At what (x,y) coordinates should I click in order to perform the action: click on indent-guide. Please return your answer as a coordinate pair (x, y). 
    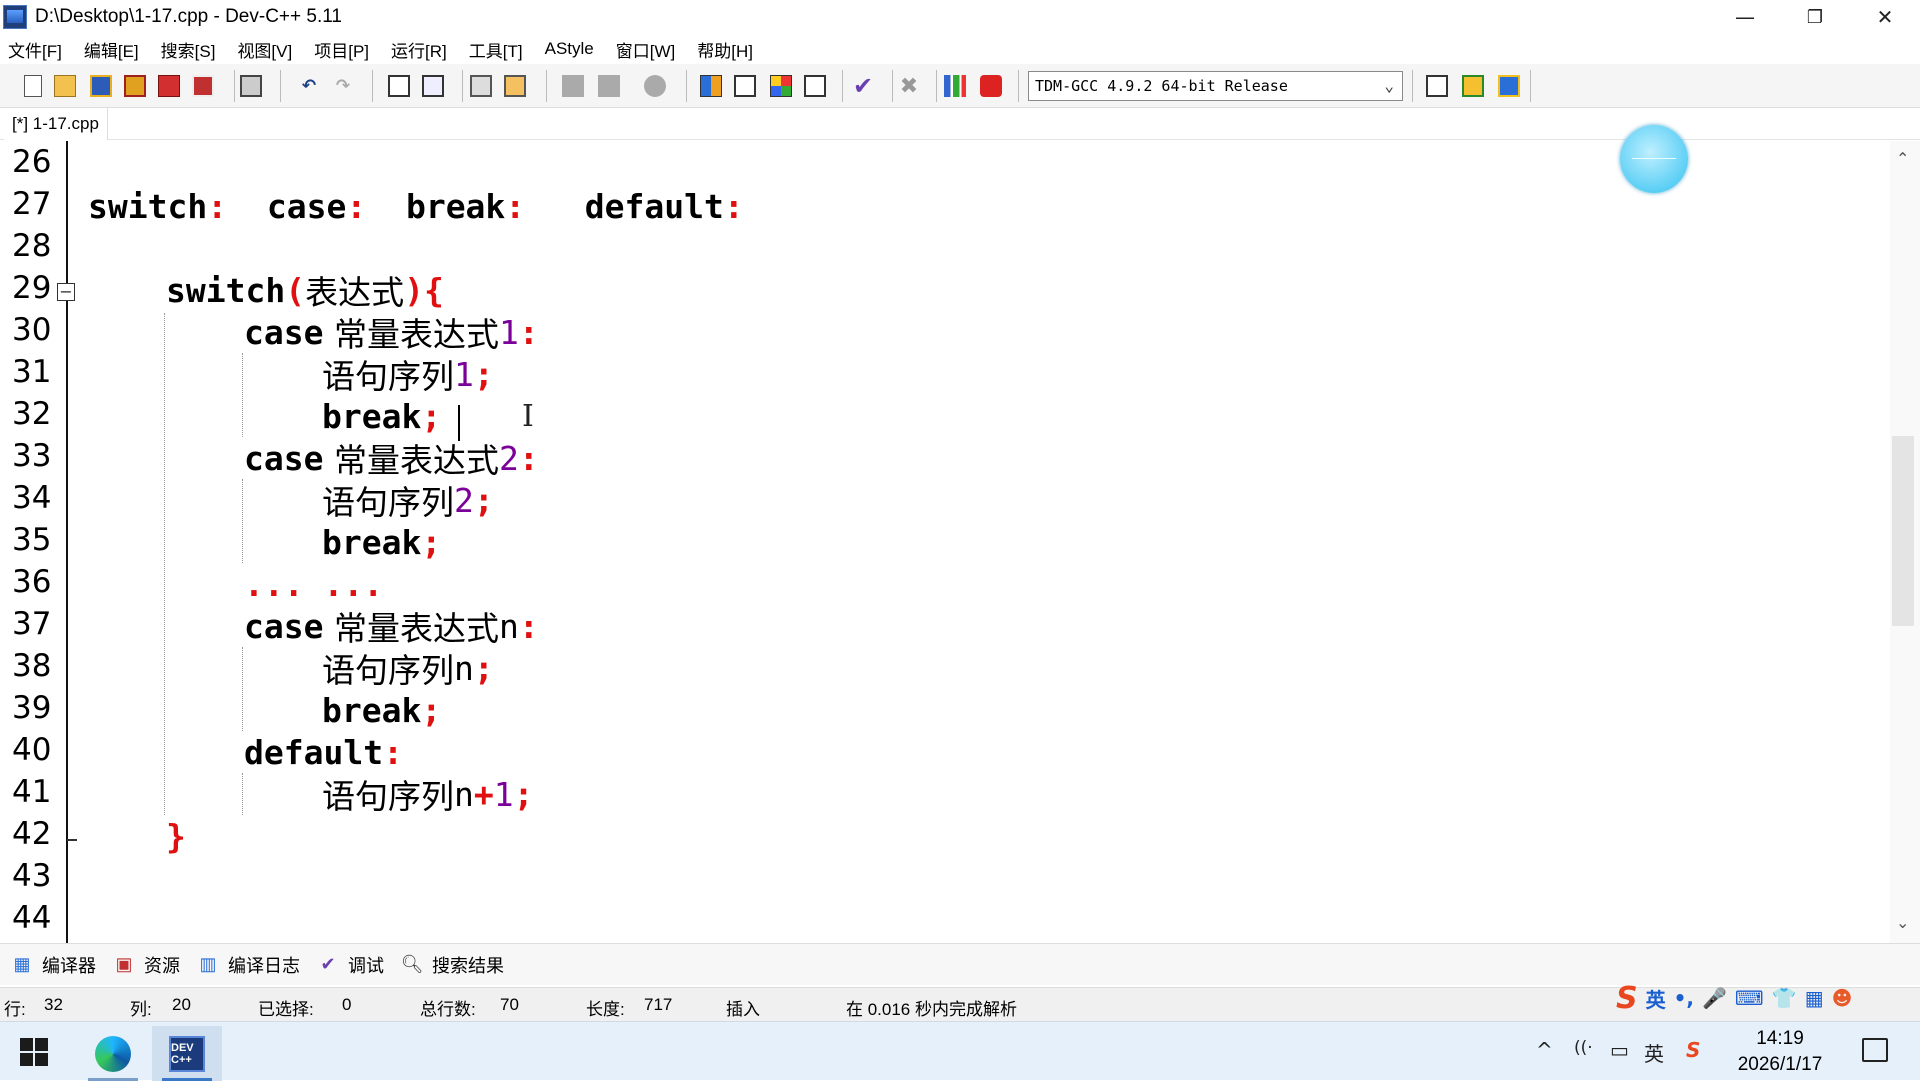
    Looking at the image, I should click on (242, 689).